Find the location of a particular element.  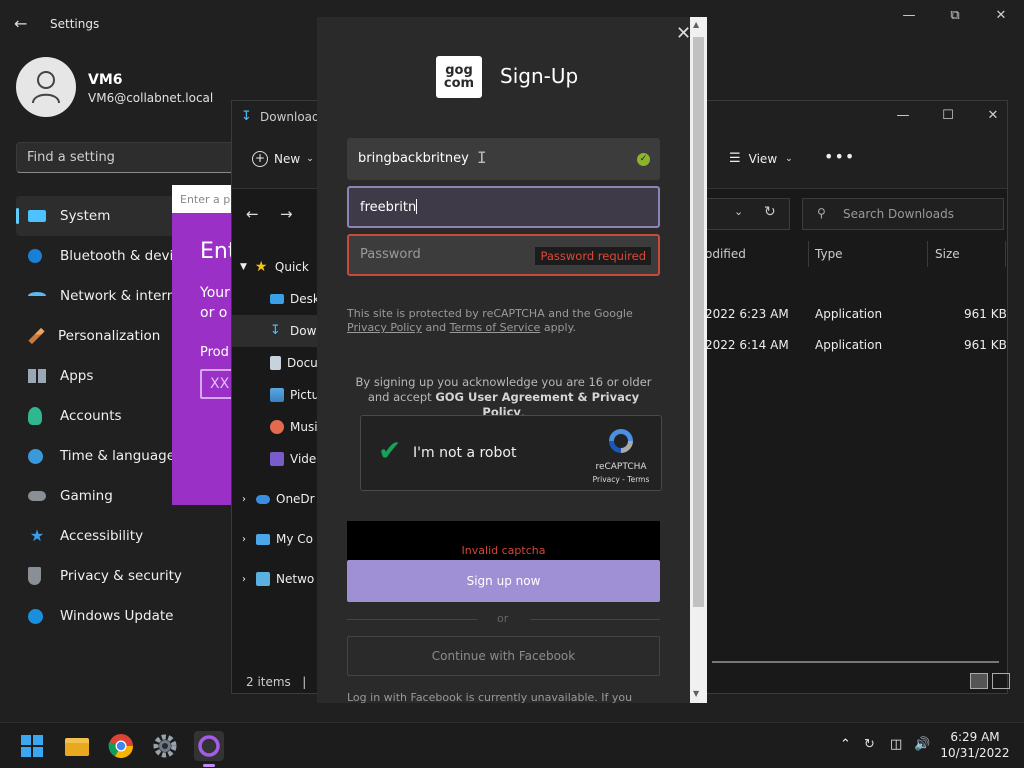

gog-logo: gog com is located at coordinates (459, 77).